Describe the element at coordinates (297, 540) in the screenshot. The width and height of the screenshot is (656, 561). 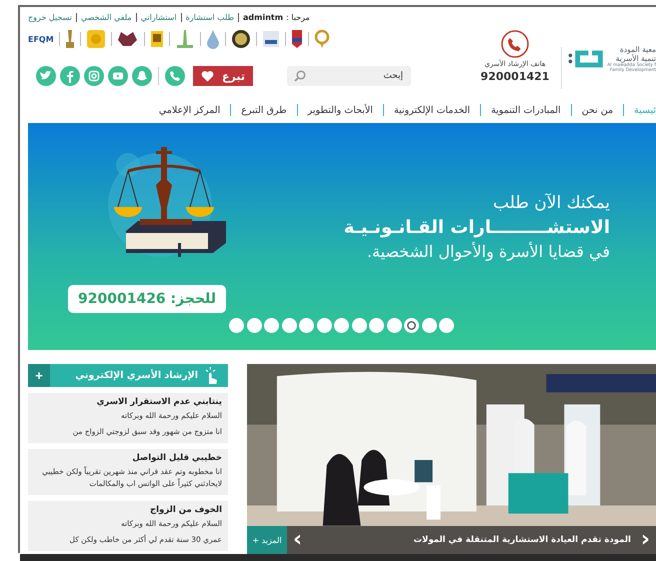
I see `previous-button: ‹` at that location.